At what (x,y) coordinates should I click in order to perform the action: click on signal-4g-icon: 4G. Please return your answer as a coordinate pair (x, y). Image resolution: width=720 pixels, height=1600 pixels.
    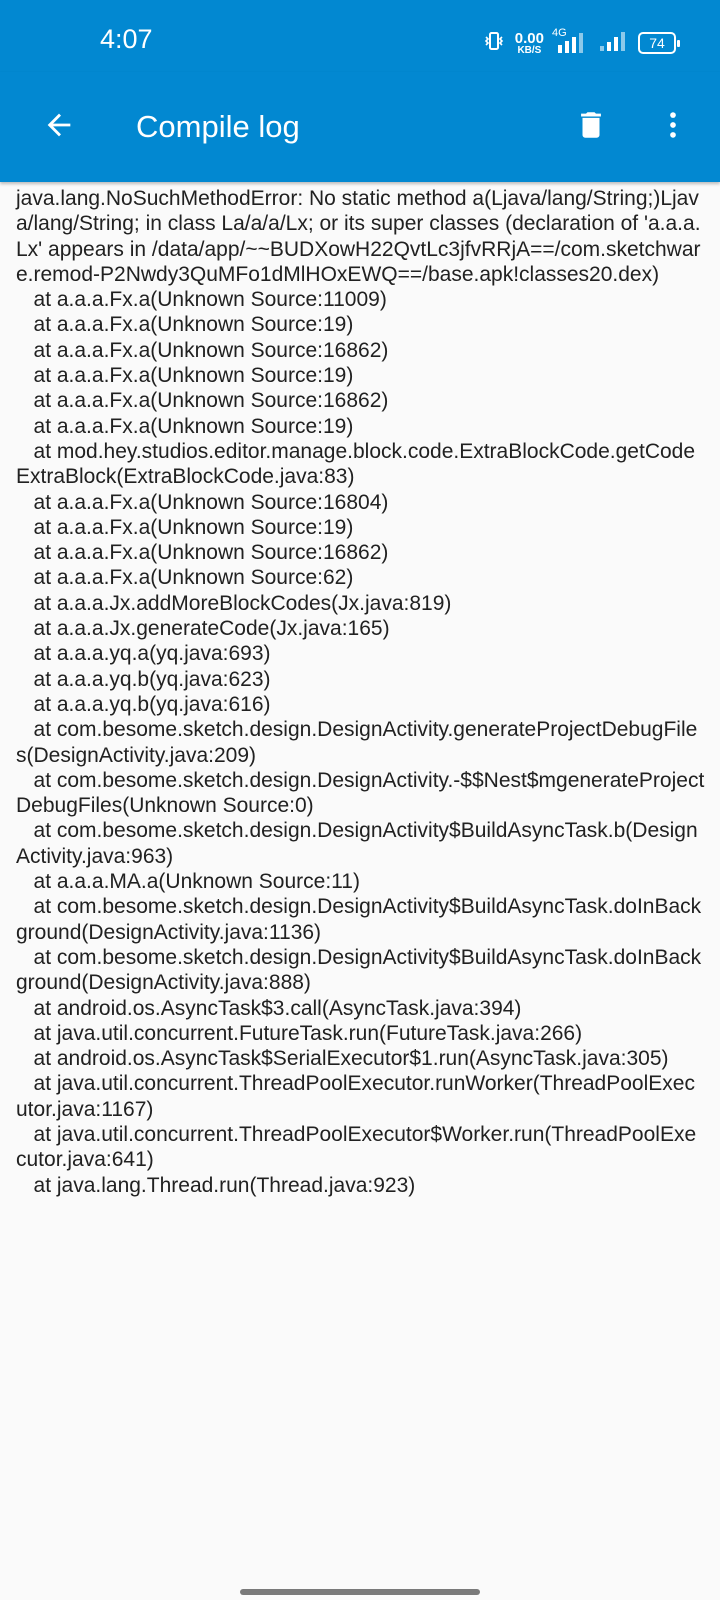
    Looking at the image, I should click on (570, 41).